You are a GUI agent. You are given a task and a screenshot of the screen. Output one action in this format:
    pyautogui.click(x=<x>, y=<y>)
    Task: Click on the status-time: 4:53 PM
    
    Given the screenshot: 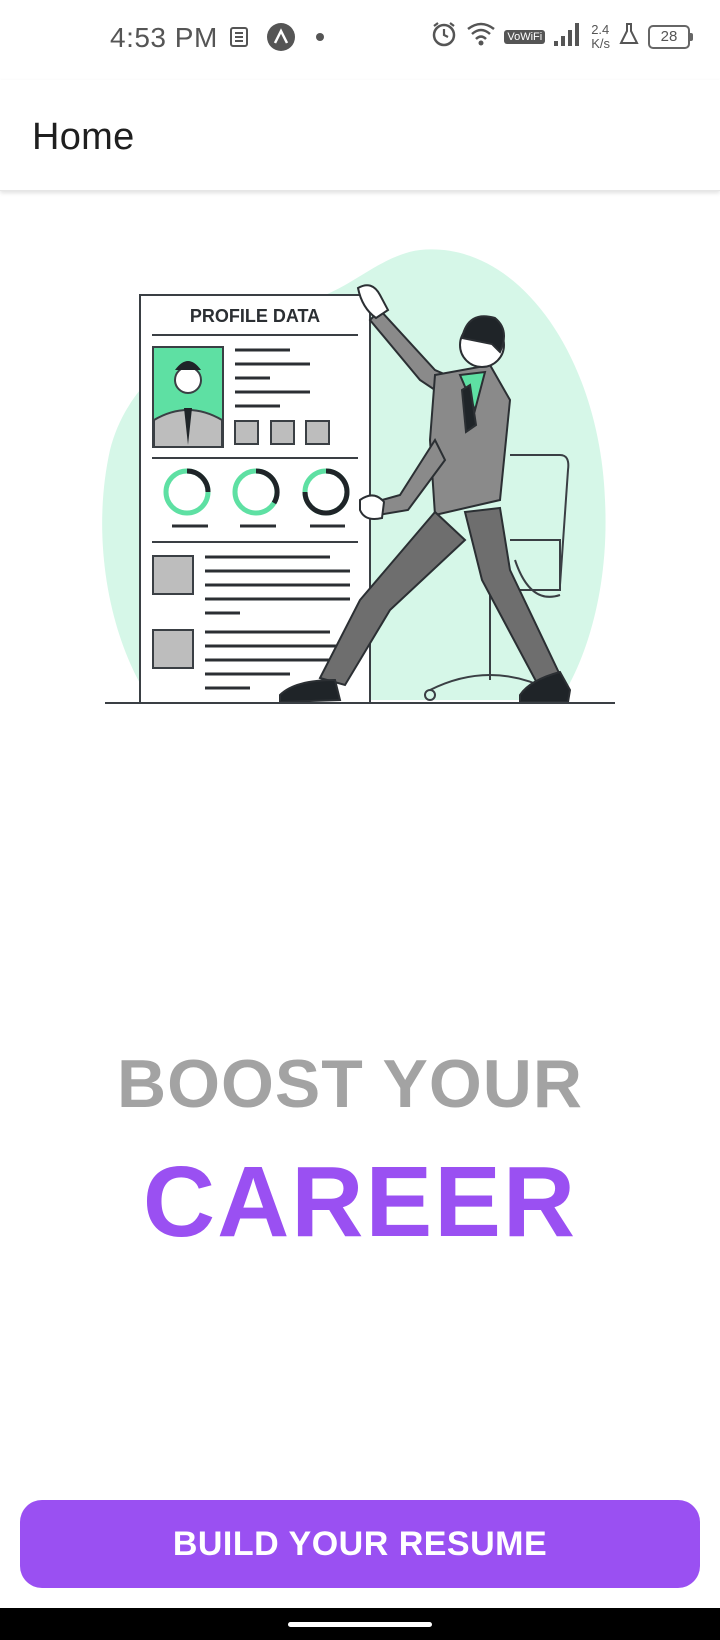 What is the action you would take?
    pyautogui.click(x=164, y=37)
    